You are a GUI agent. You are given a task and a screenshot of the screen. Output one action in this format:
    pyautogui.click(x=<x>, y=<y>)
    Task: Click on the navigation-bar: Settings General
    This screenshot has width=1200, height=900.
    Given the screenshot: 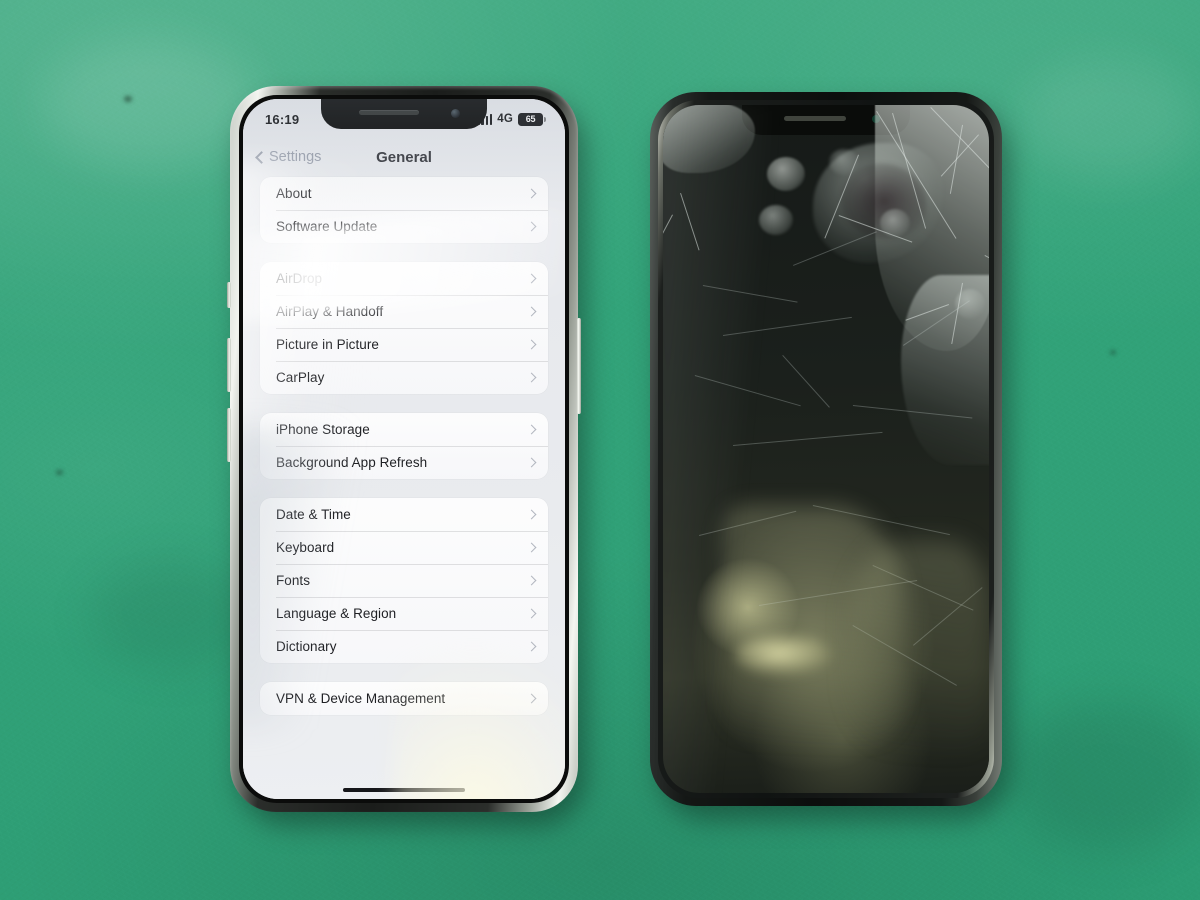 What is the action you would take?
    pyautogui.click(x=404, y=157)
    